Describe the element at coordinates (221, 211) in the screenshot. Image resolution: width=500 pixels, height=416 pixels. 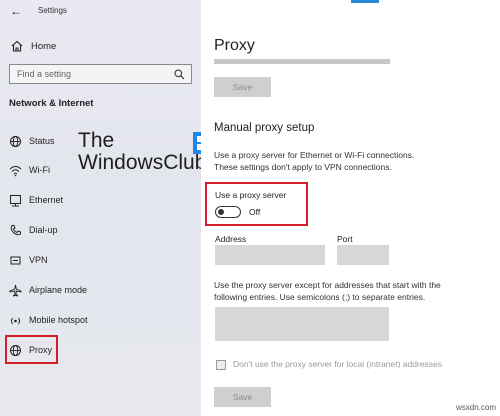
I see `toggle-knob` at that location.